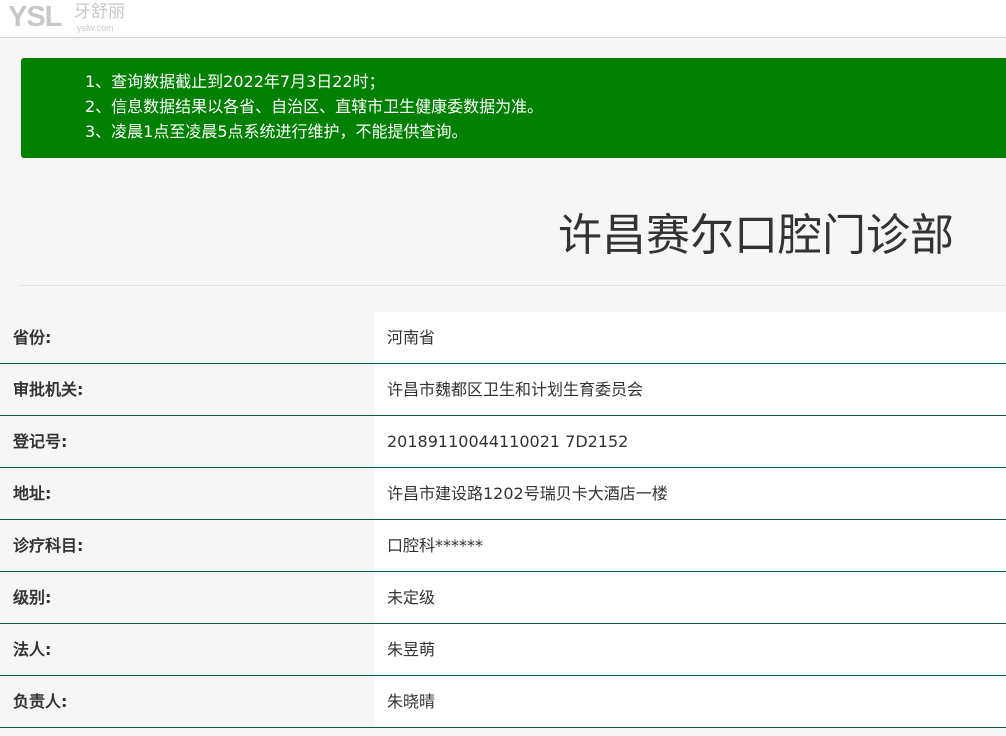 The image size is (1006, 736). Describe the element at coordinates (690, 493) in the screenshot. I see `value-address: 许昌市建设路1202号瑞贝卡大酒店一楼` at that location.